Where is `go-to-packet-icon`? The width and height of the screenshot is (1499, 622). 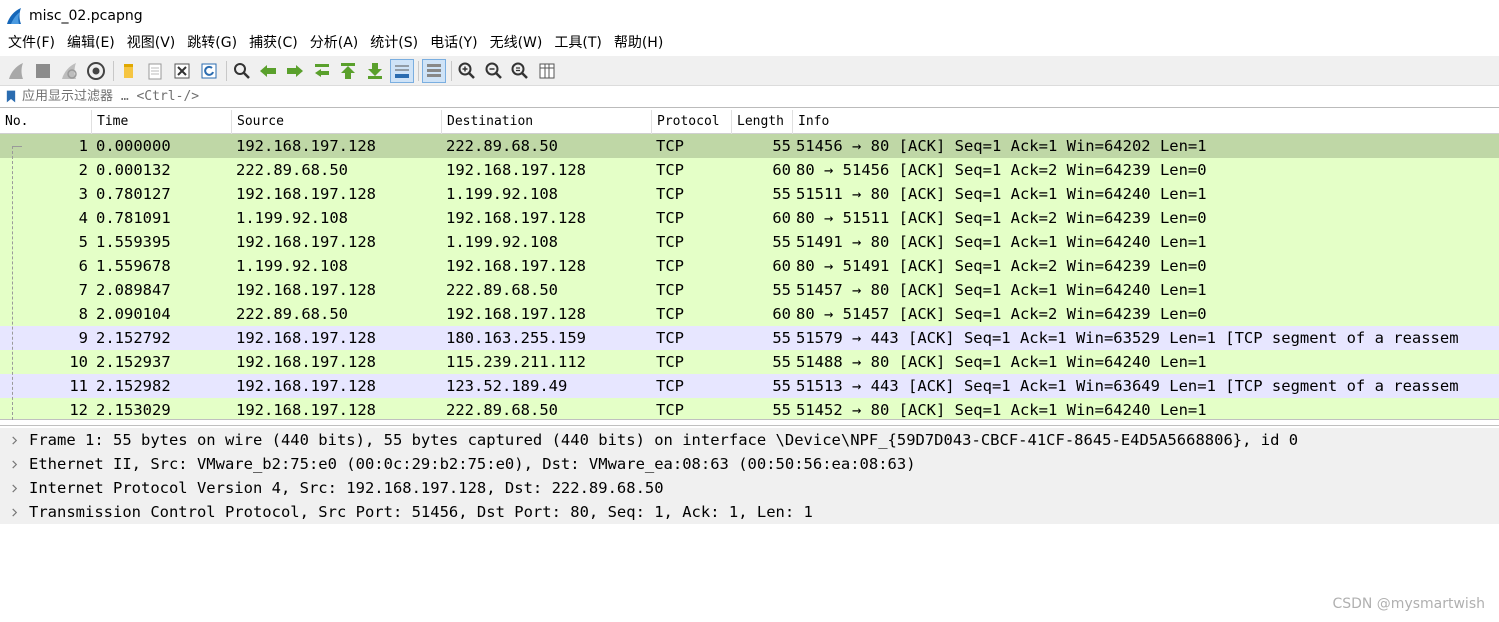
go-to-packet-icon is located at coordinates (321, 70).